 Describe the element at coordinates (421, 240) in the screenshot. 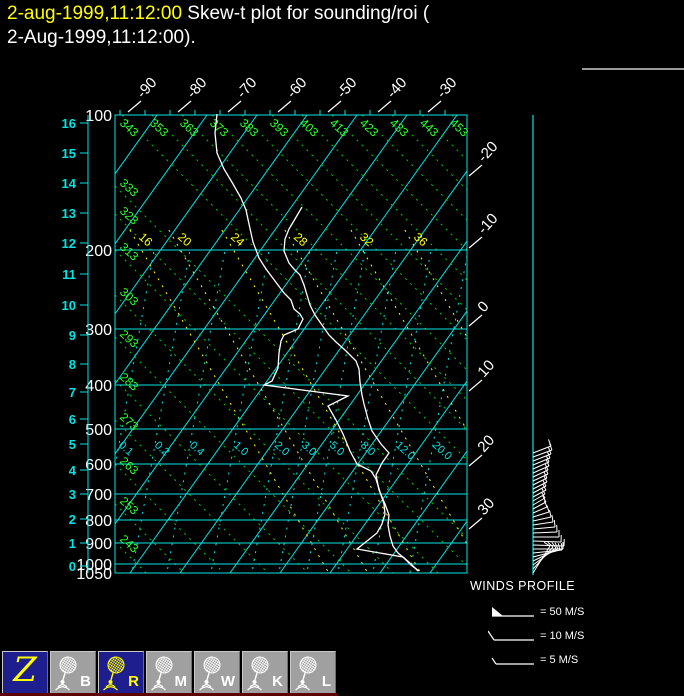

I see `svg-text: 36` at that location.